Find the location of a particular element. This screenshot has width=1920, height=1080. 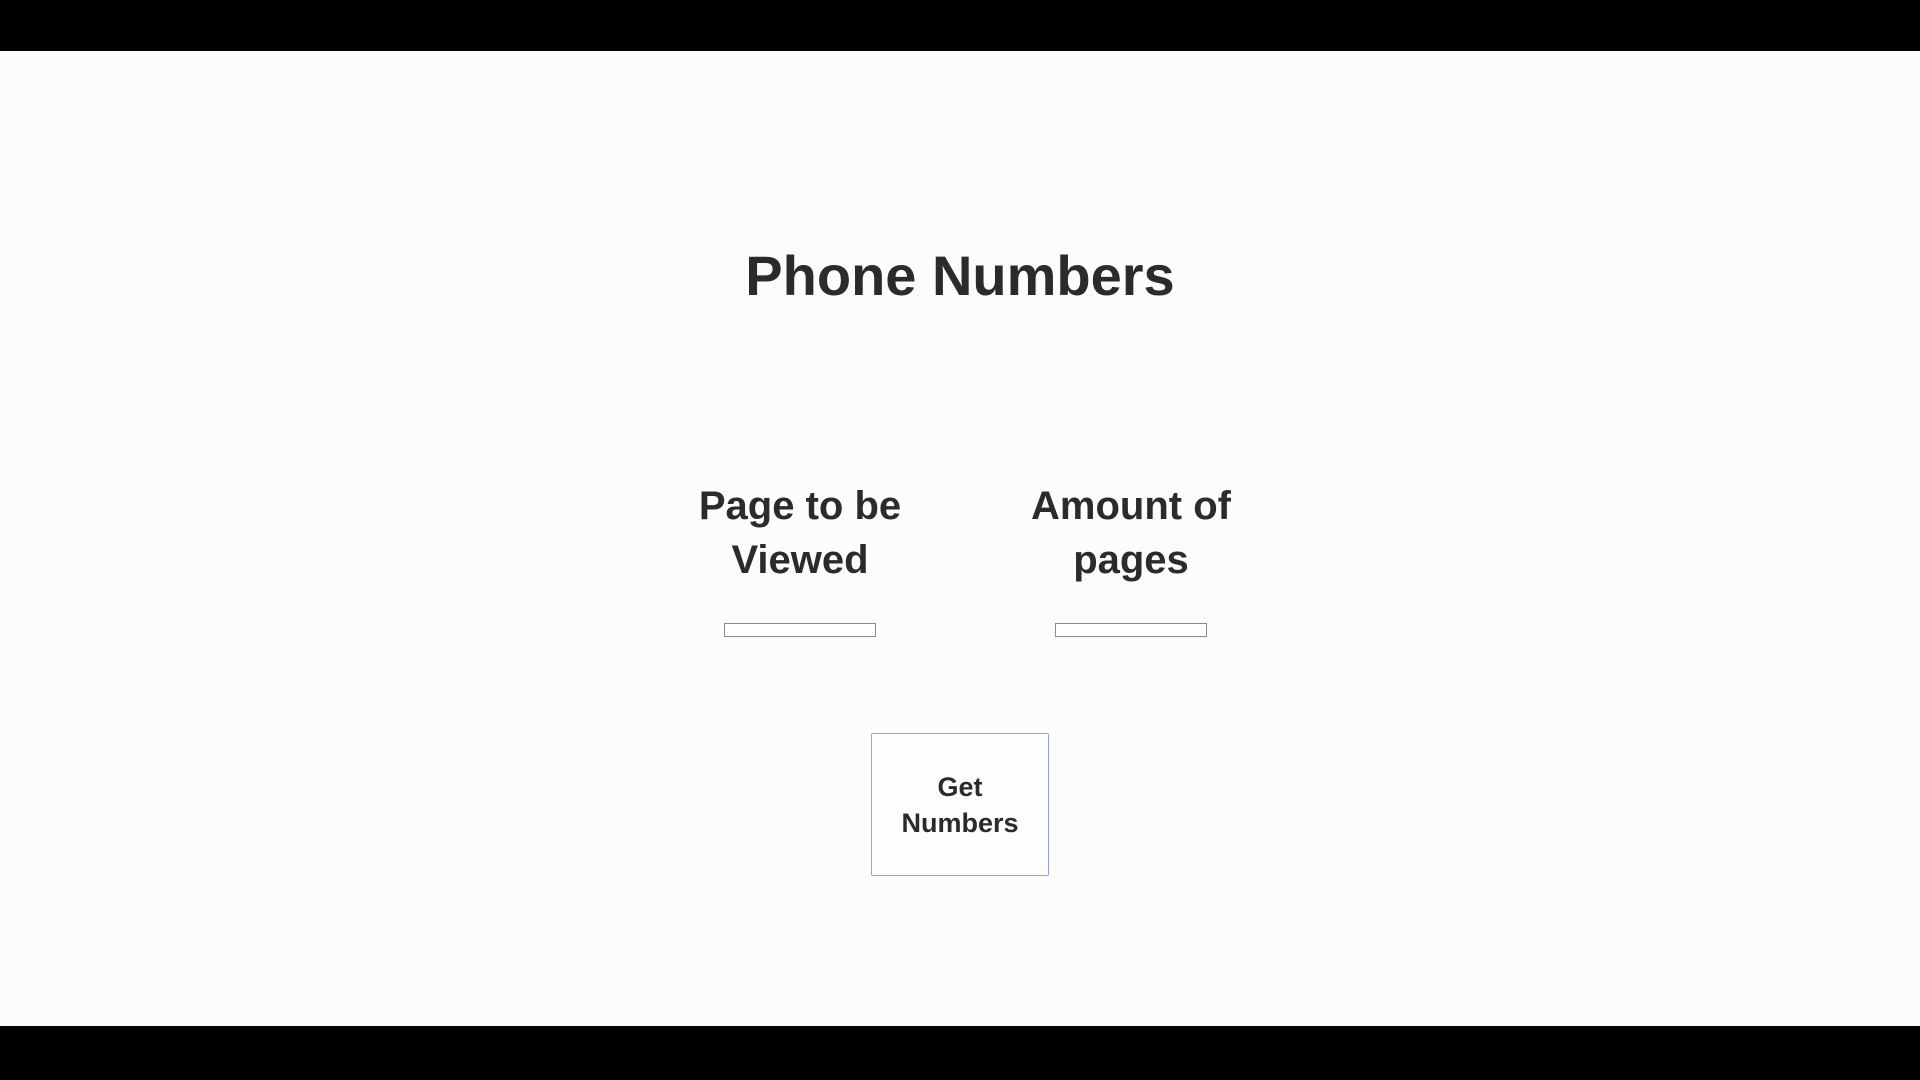

get-numbers-button: Get Numbers is located at coordinates (960, 804).